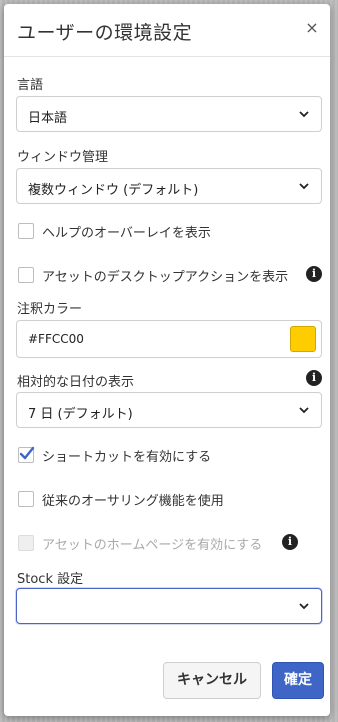 This screenshot has height=722, width=338. I want to click on checkmark-icon, so click(27, 453).